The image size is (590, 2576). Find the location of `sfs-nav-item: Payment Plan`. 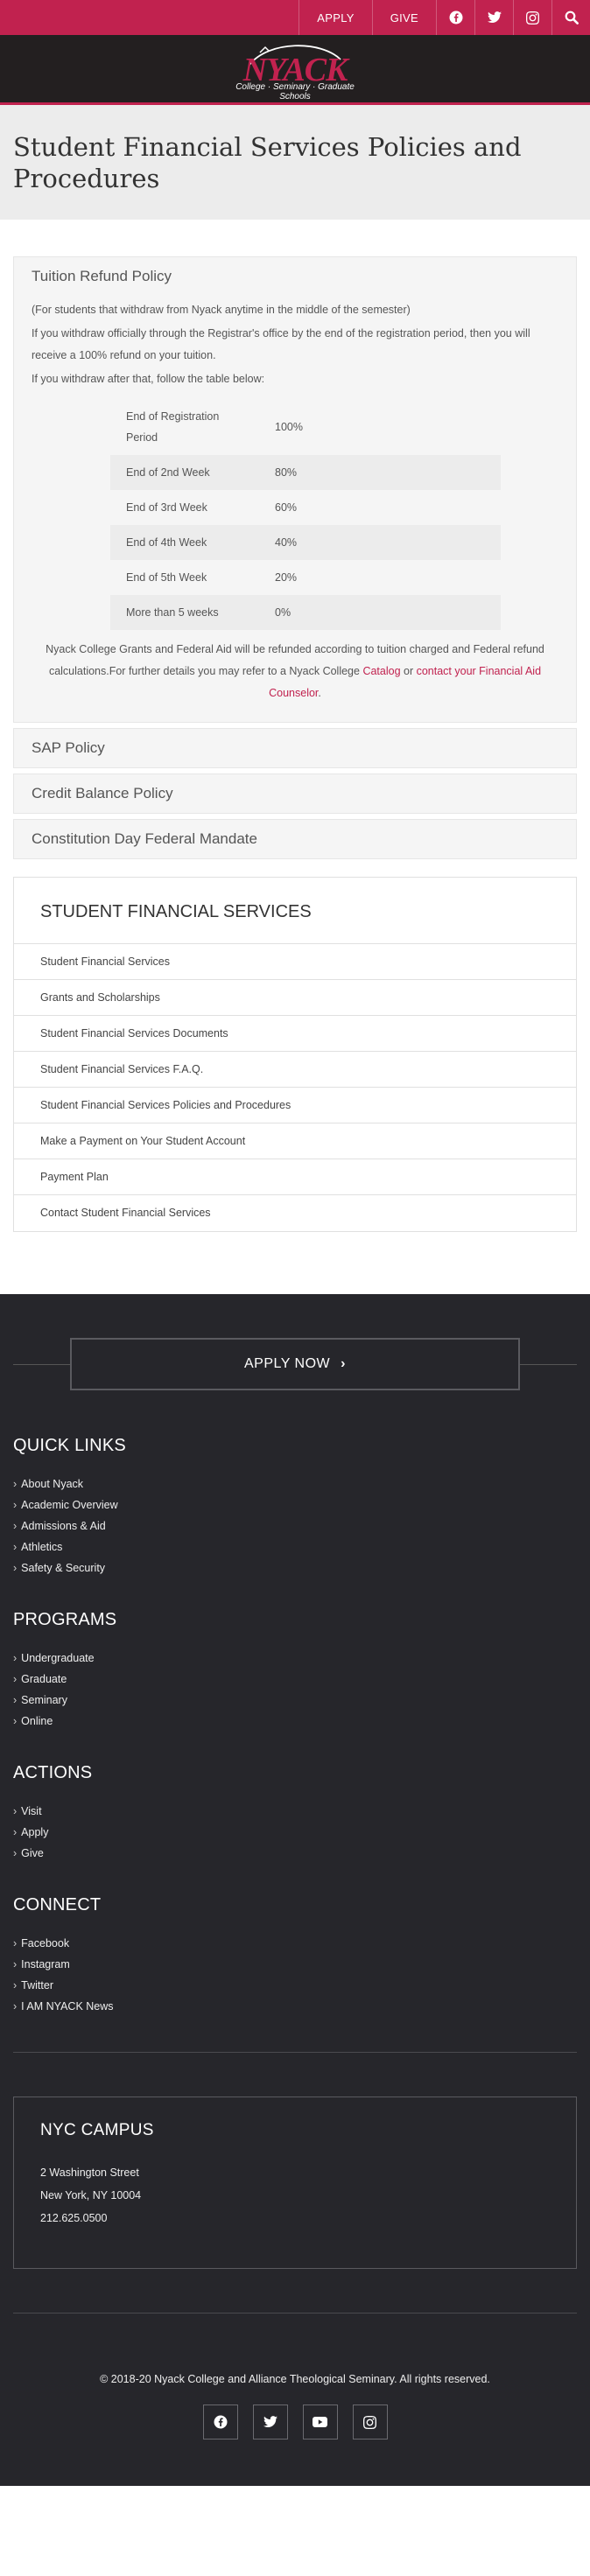

sfs-nav-item: Payment Plan is located at coordinates (295, 1177).